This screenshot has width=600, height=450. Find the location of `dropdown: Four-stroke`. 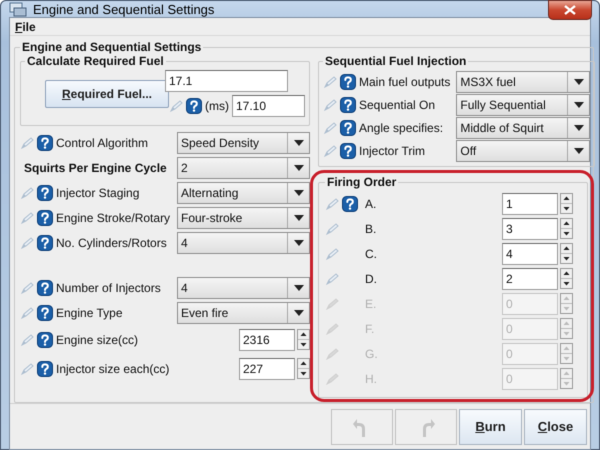

dropdown: Four-stroke is located at coordinates (243, 217).